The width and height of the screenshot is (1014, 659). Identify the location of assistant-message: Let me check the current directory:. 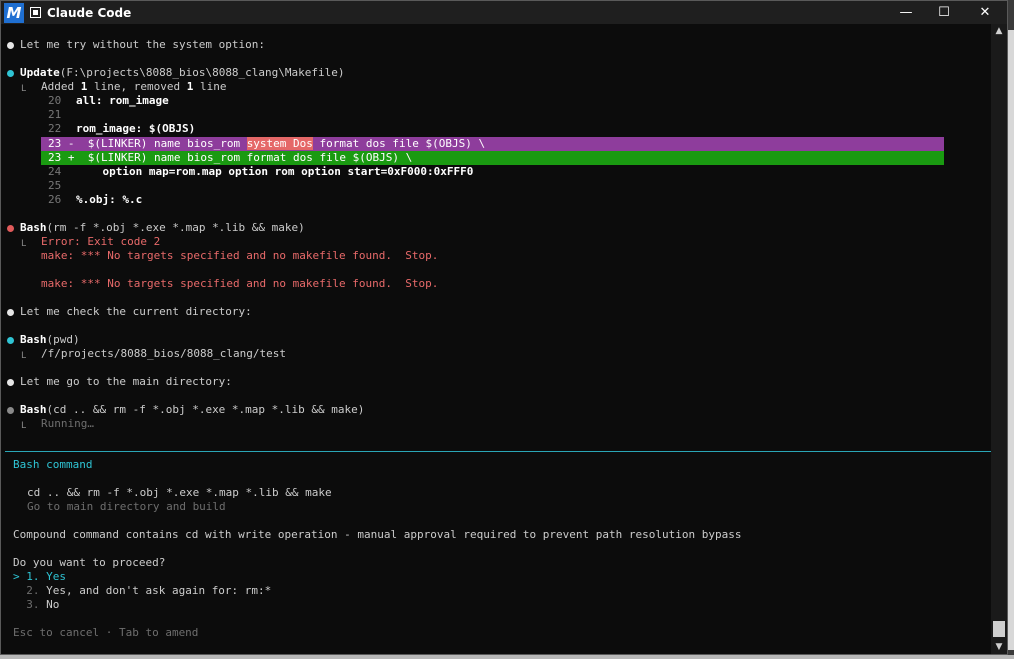
(136, 311).